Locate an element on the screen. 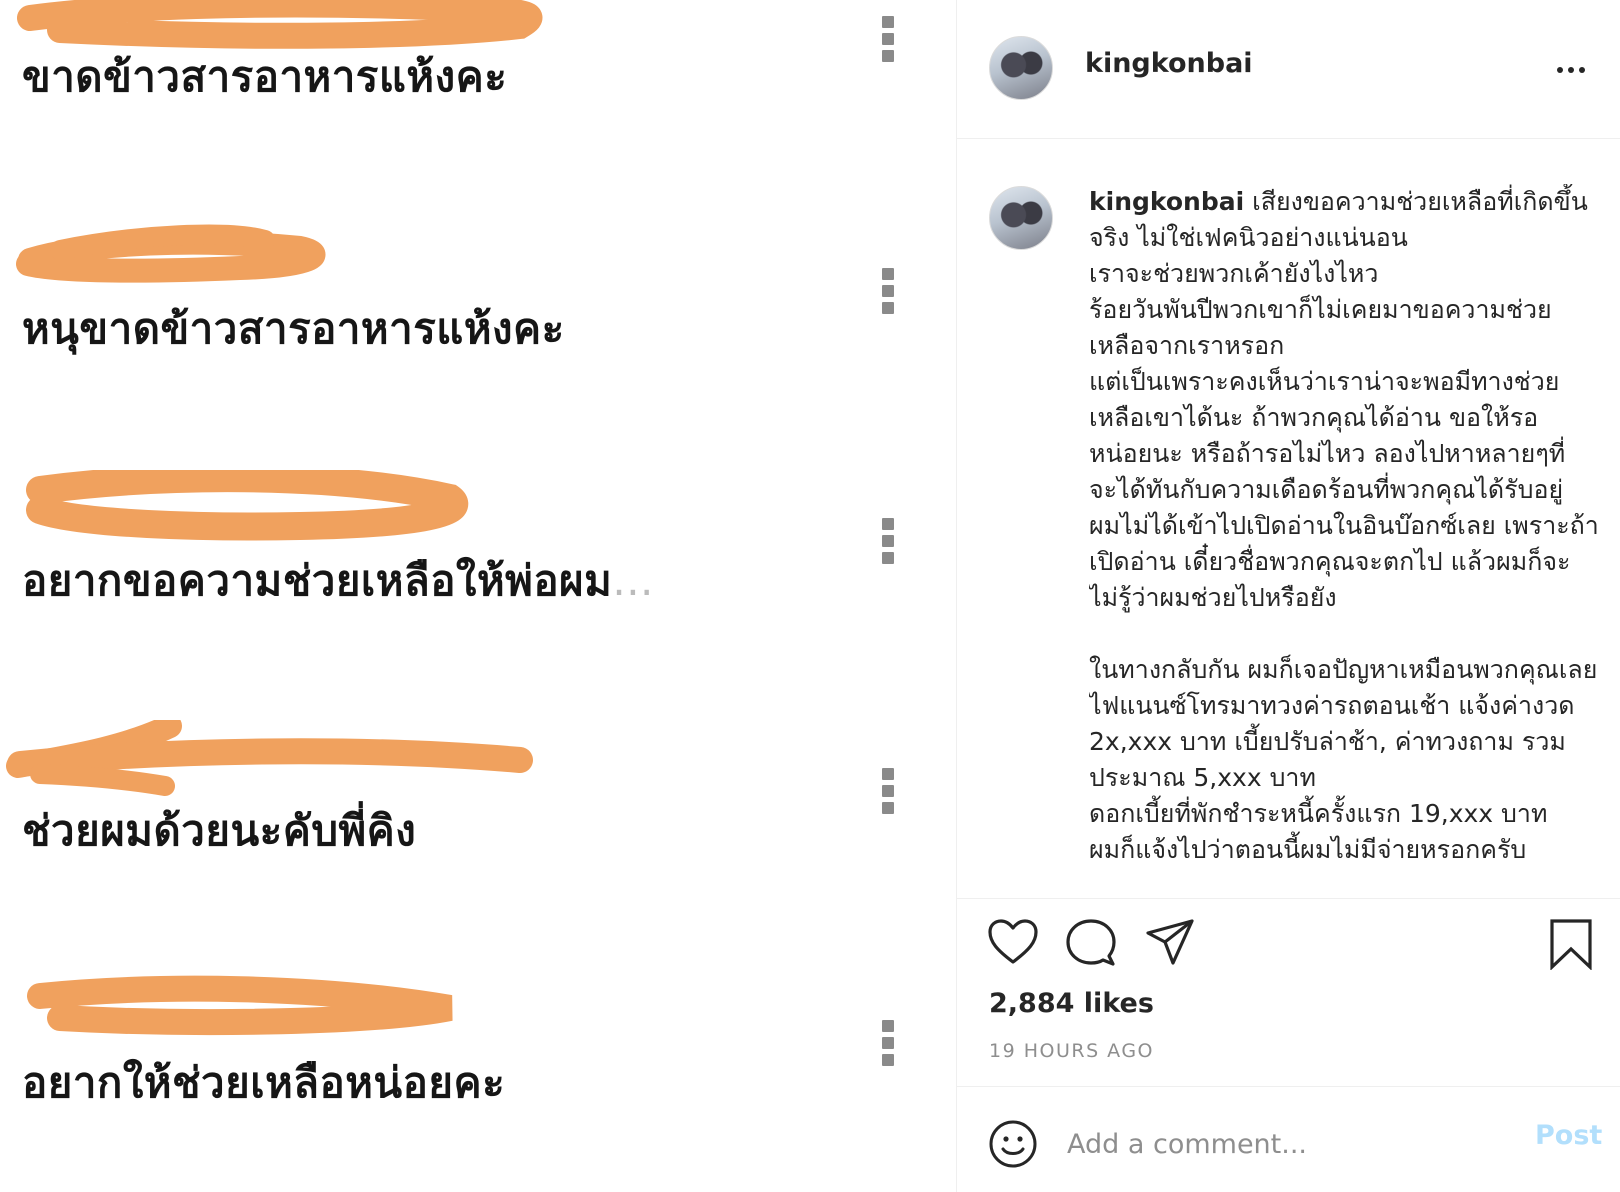 The width and height of the screenshot is (1620, 1192). comment-bubble-icon is located at coordinates (1091, 943).